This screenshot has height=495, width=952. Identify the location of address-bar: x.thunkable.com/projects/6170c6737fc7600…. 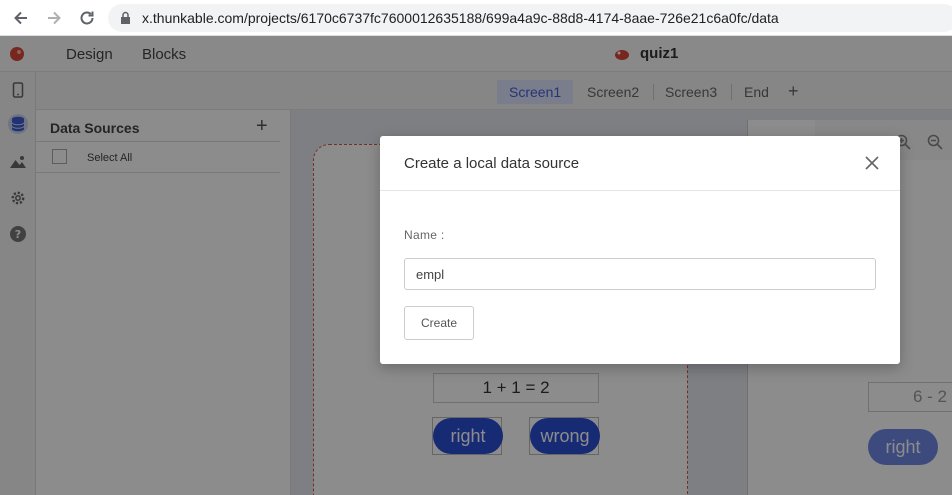
(530, 18).